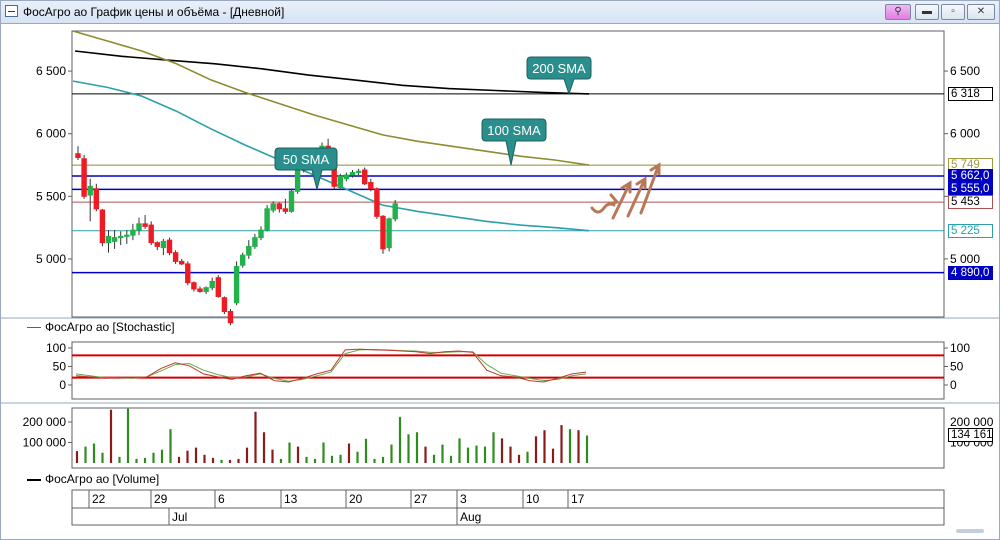  I want to click on sma-callout-label: 100 SMA, so click(514, 130).